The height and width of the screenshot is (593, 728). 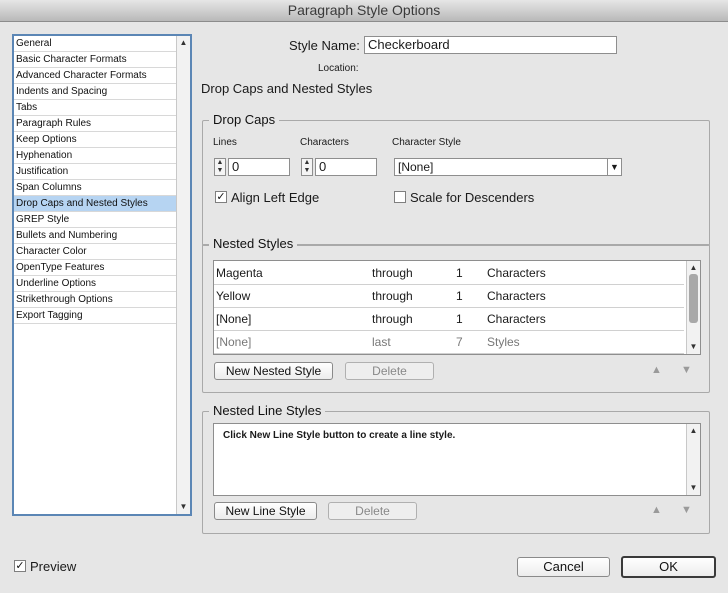 I want to click on preview-label: Preview, so click(x=53, y=566).